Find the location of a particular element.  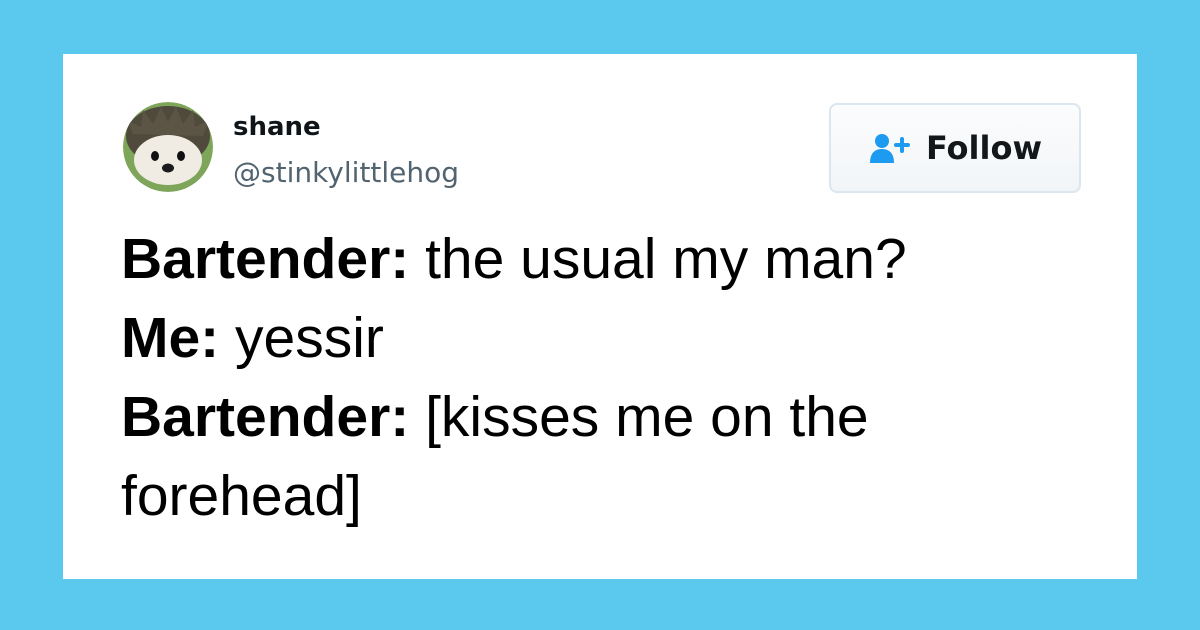

author-handle: @stinkylittlehog is located at coordinates (346, 173).